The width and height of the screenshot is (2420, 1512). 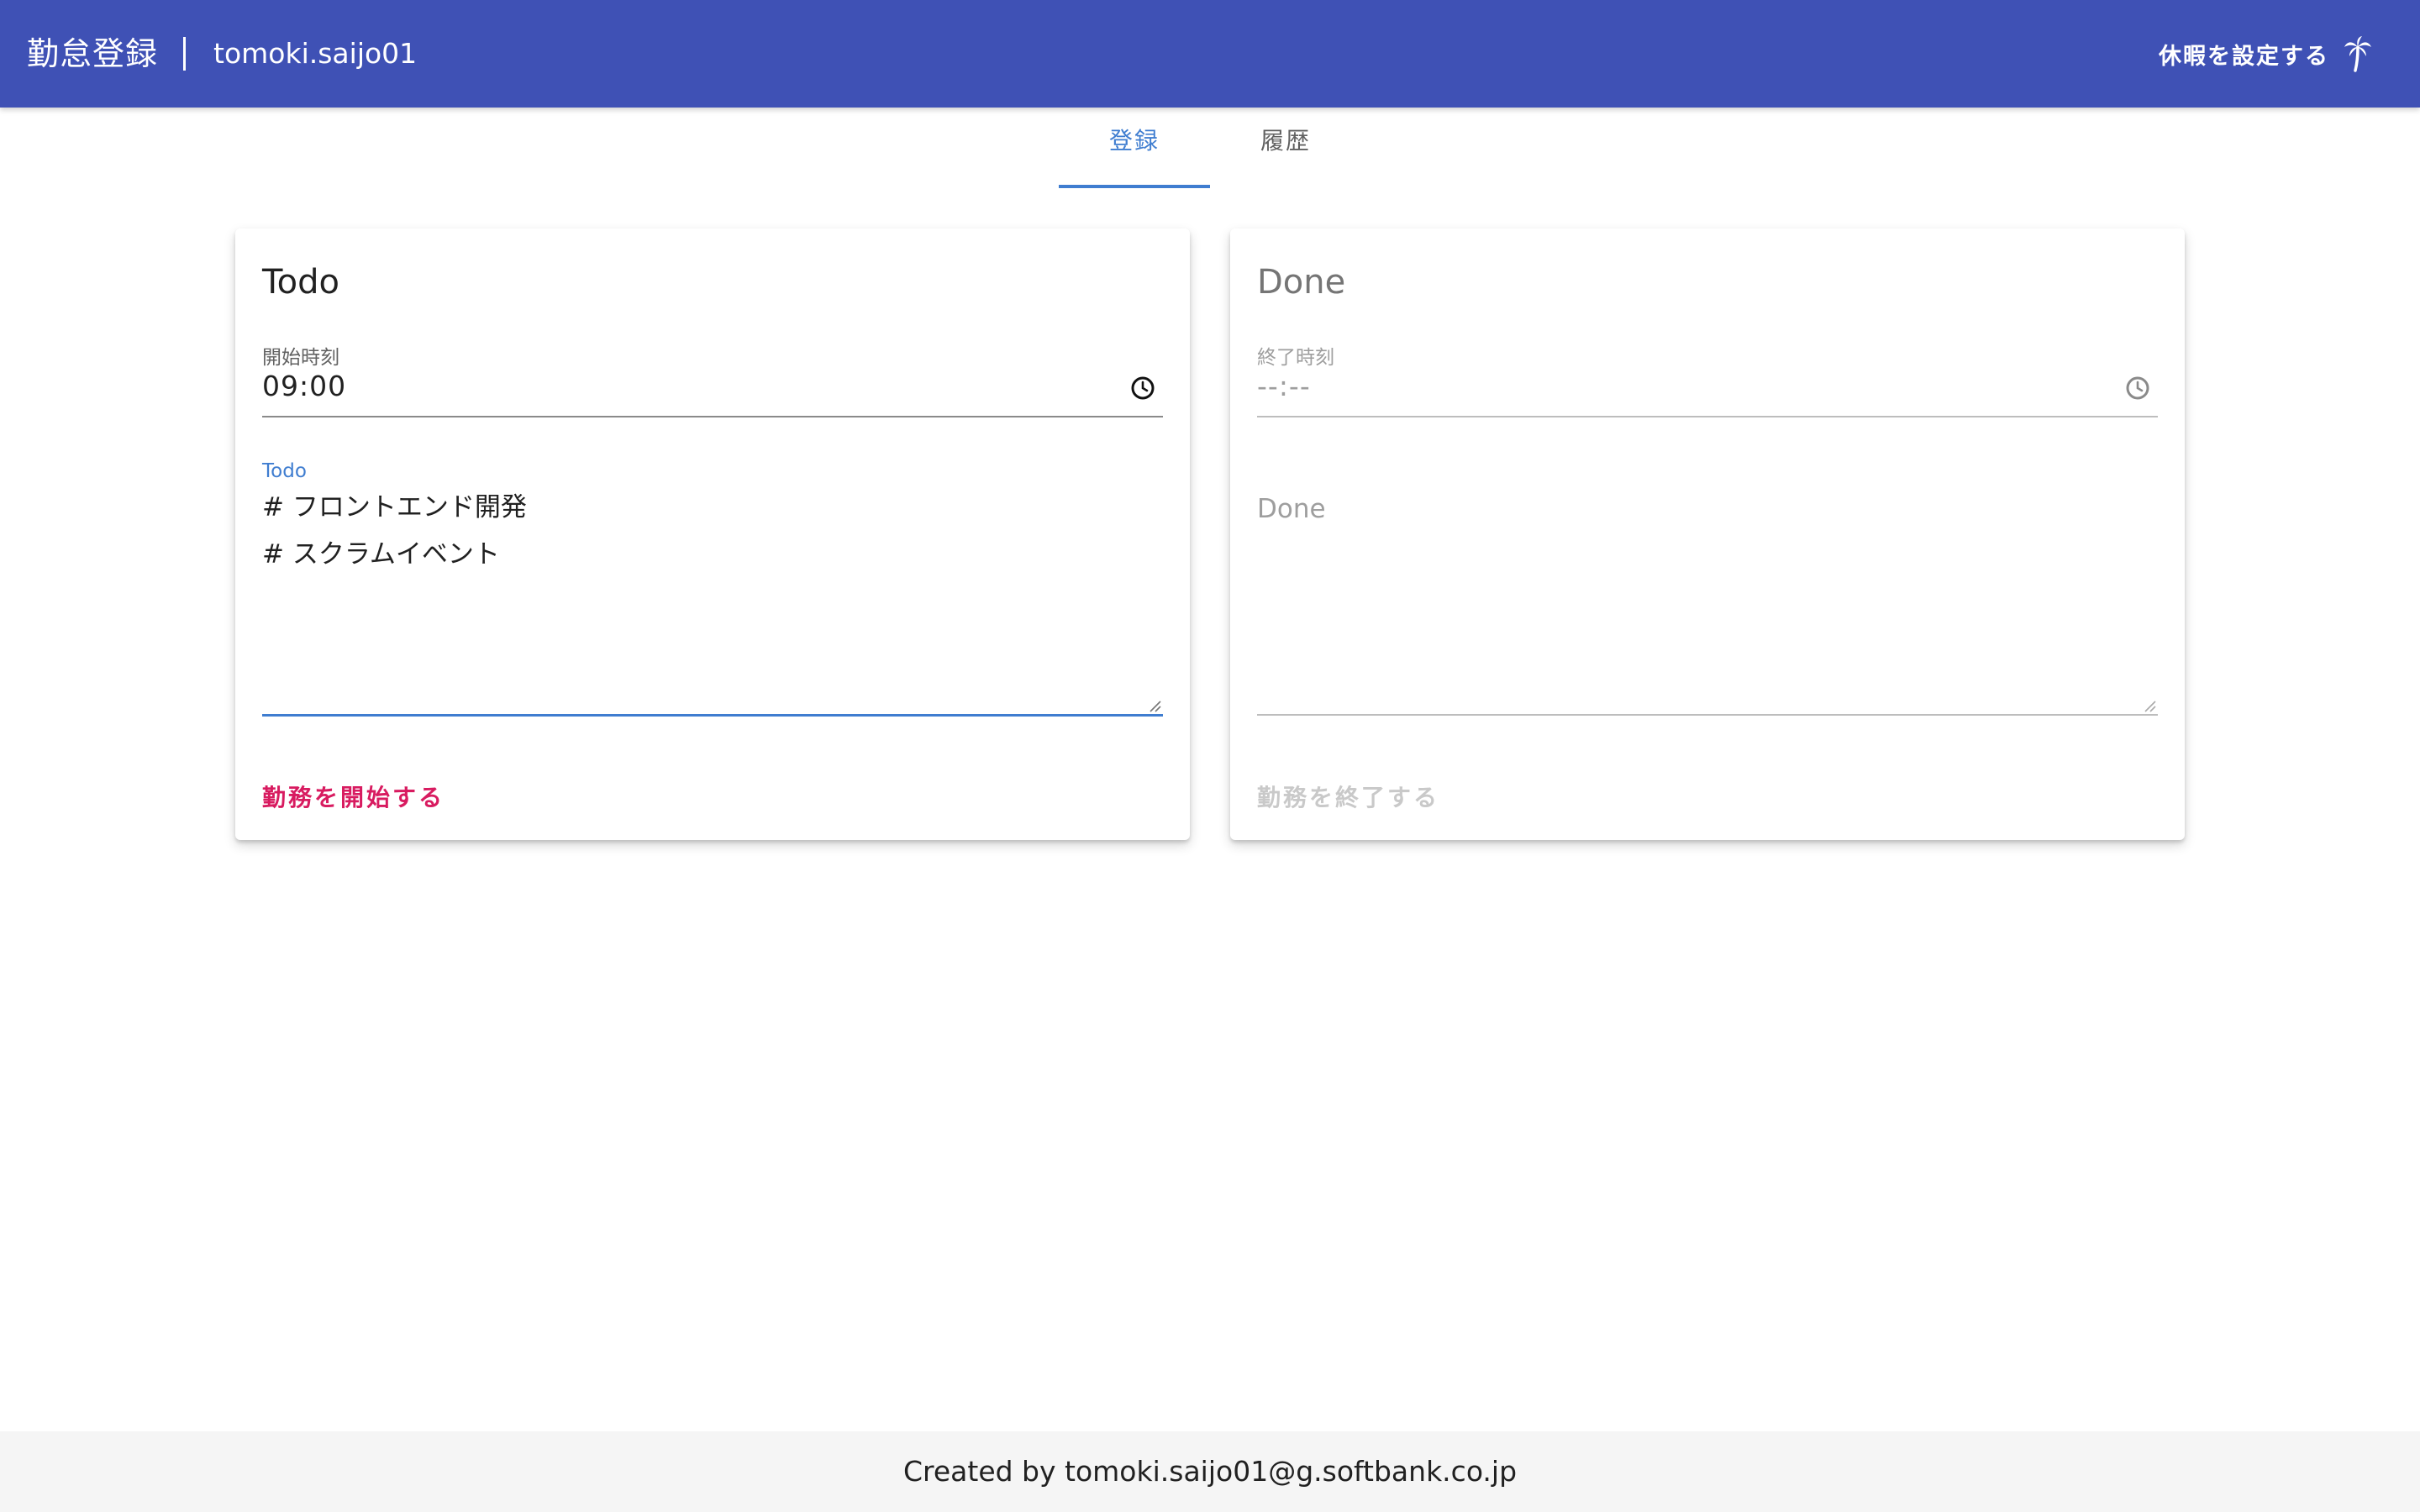 What do you see at coordinates (1134, 140) in the screenshot?
I see `tab-register: 登録` at bounding box center [1134, 140].